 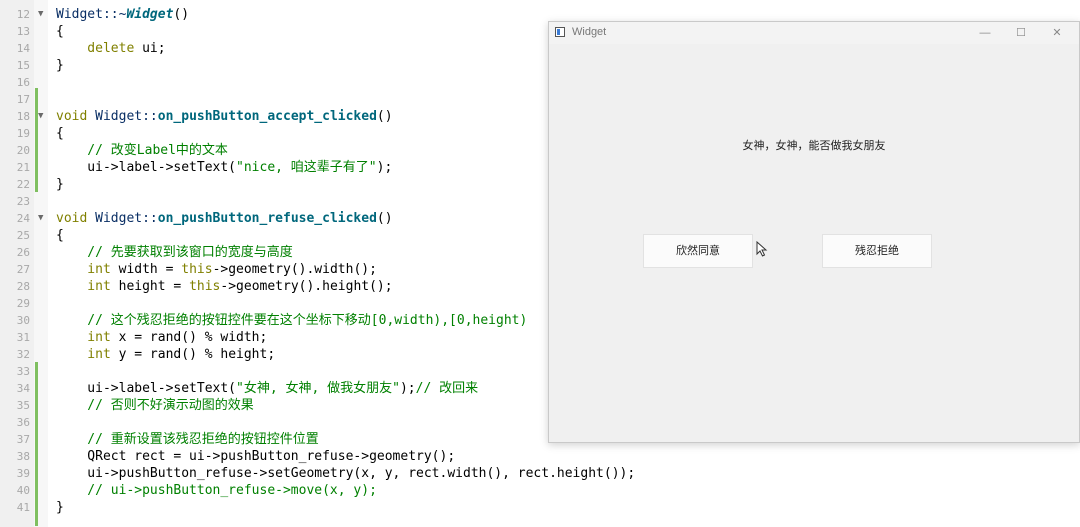 What do you see at coordinates (187, 439) in the screenshot?
I see `code-text: // 重新设置该残忍拒绝的按钮控件位置` at bounding box center [187, 439].